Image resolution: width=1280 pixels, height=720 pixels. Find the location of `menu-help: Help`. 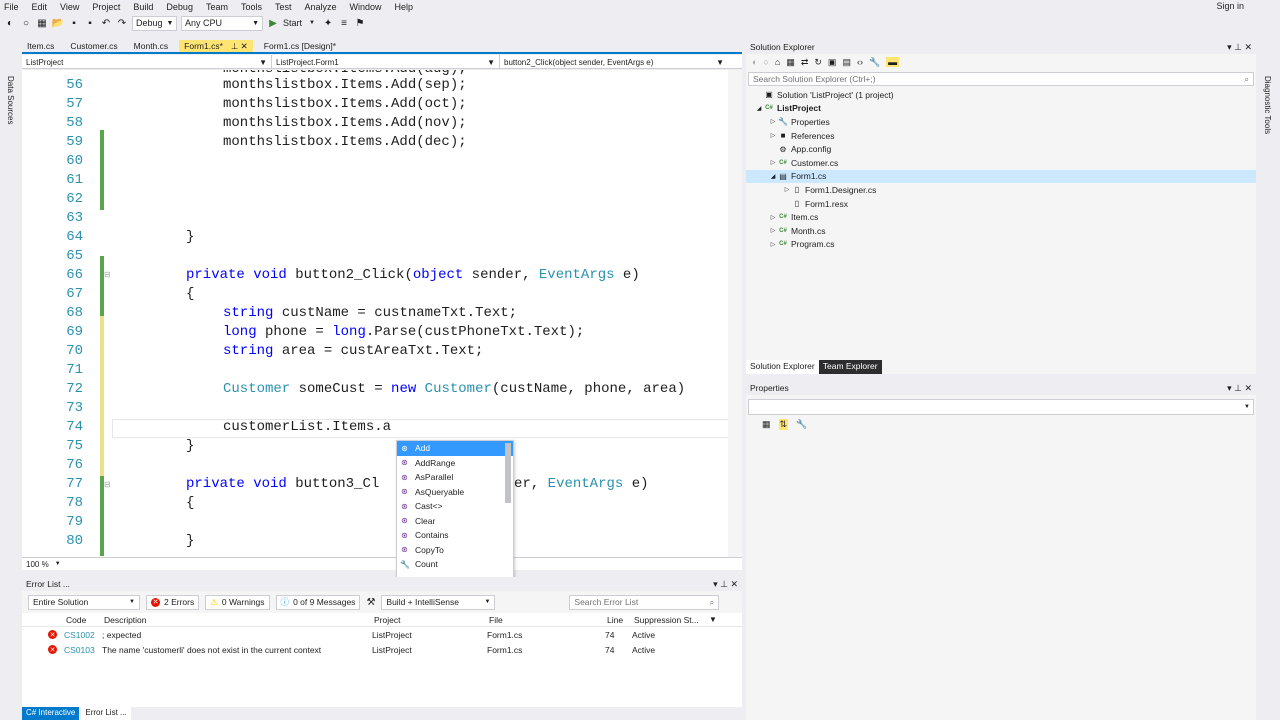

menu-help: Help is located at coordinates (404, 7).